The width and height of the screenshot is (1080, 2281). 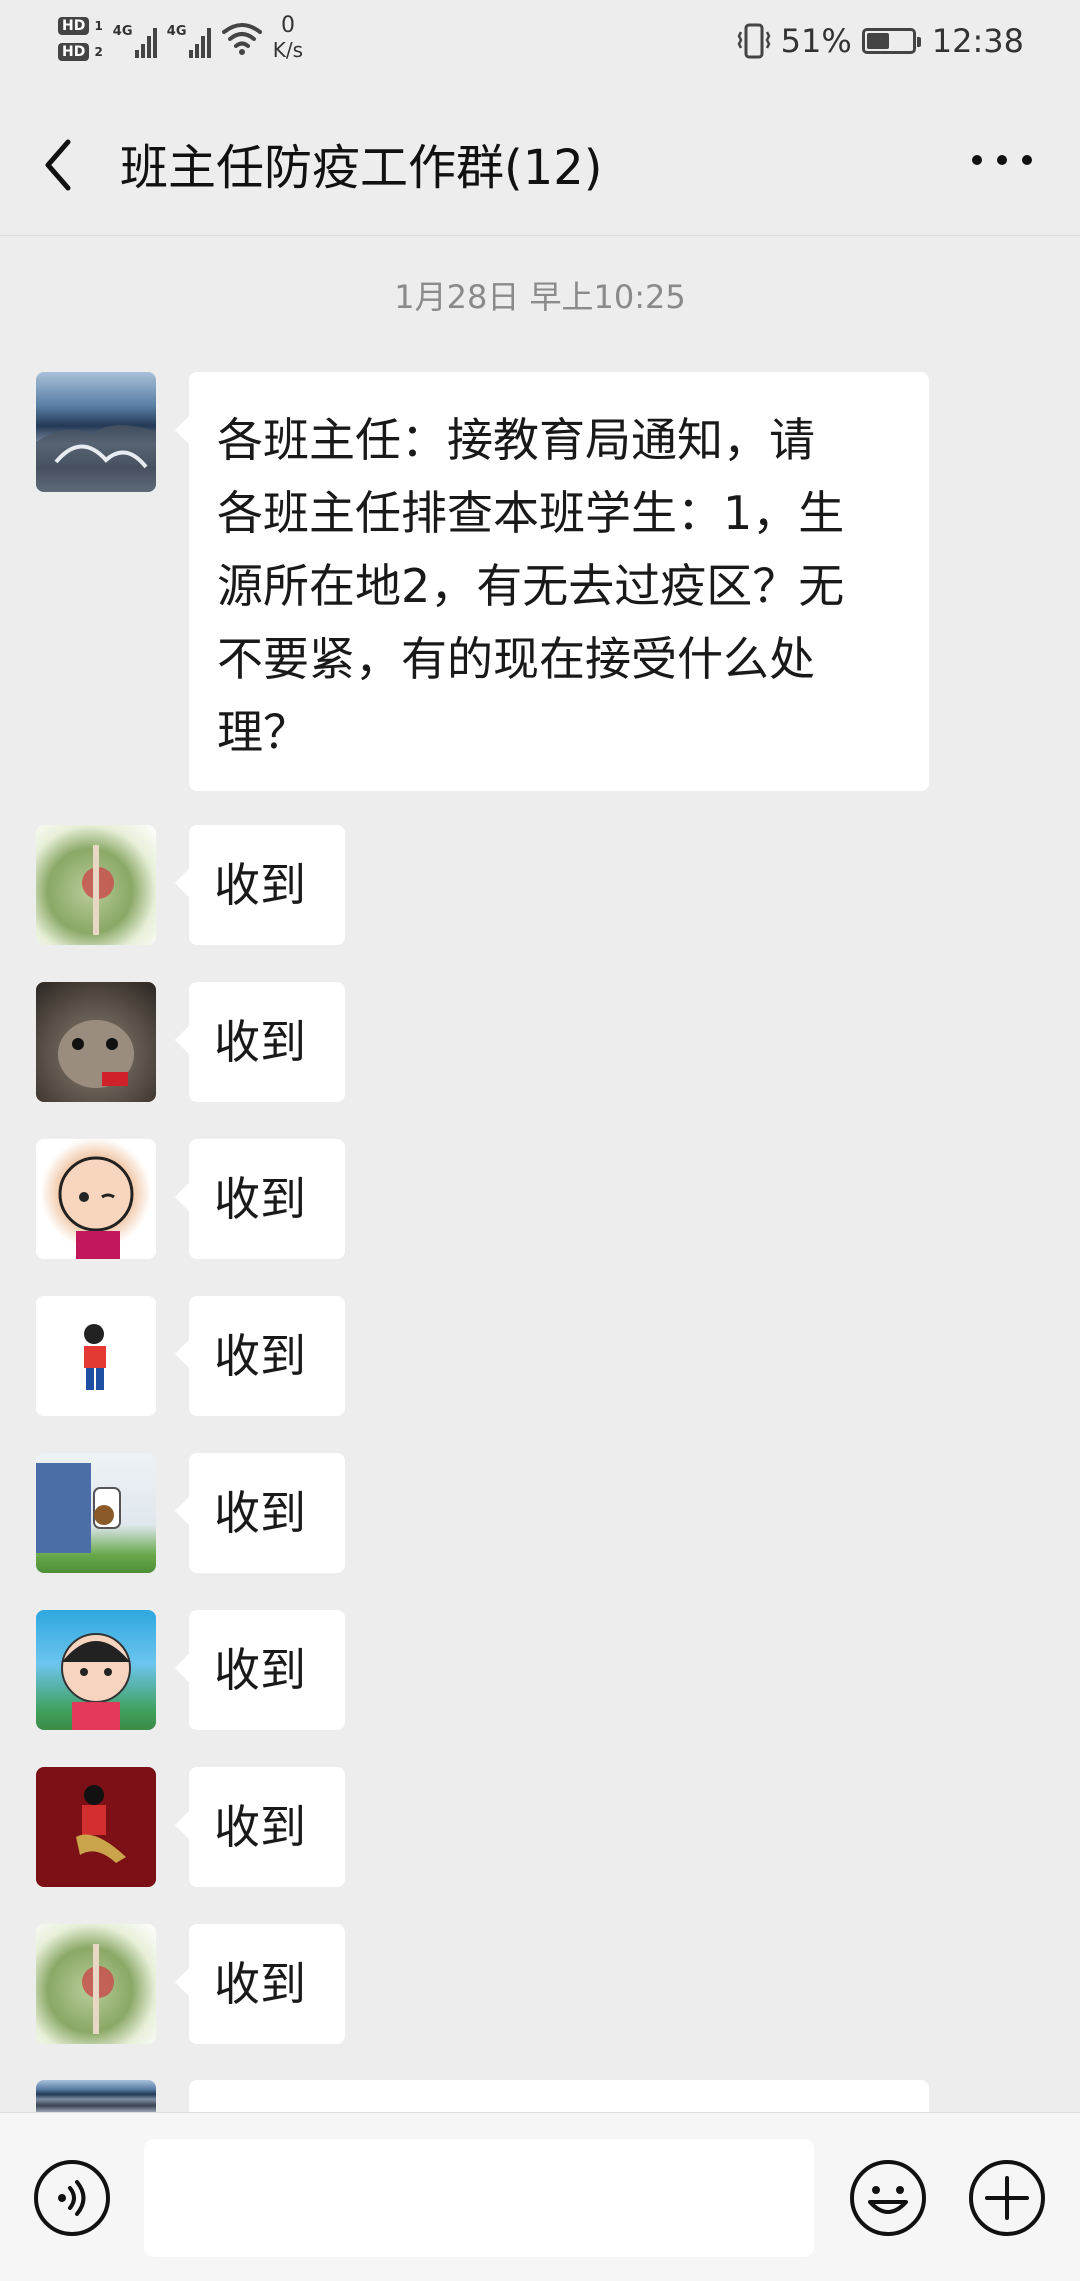 I want to click on message-input, so click(x=479, y=2198).